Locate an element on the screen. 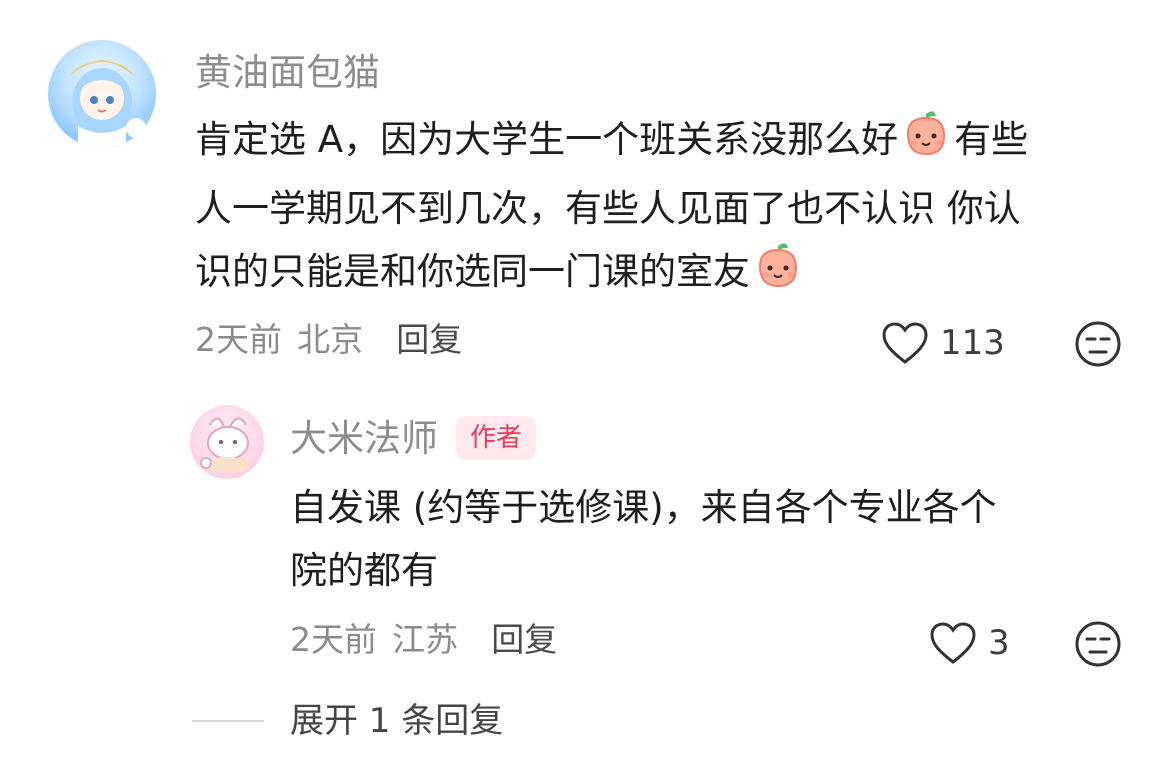  reply-dislike-button is located at coordinates (1098, 646).